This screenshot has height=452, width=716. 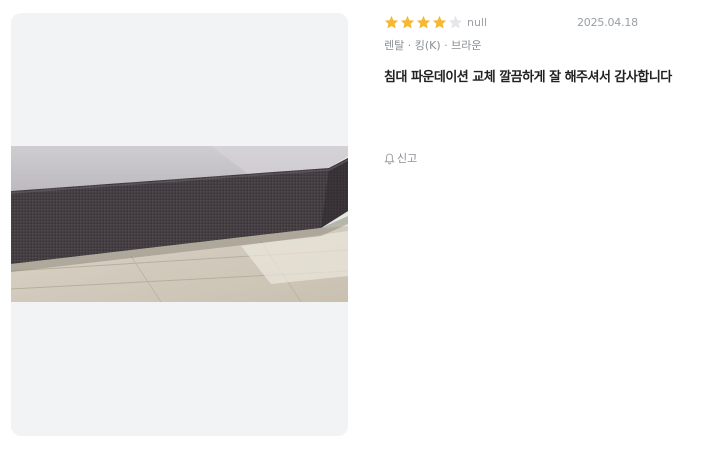 What do you see at coordinates (607, 22) in the screenshot?
I see `review-date: 2025.04.18` at bounding box center [607, 22].